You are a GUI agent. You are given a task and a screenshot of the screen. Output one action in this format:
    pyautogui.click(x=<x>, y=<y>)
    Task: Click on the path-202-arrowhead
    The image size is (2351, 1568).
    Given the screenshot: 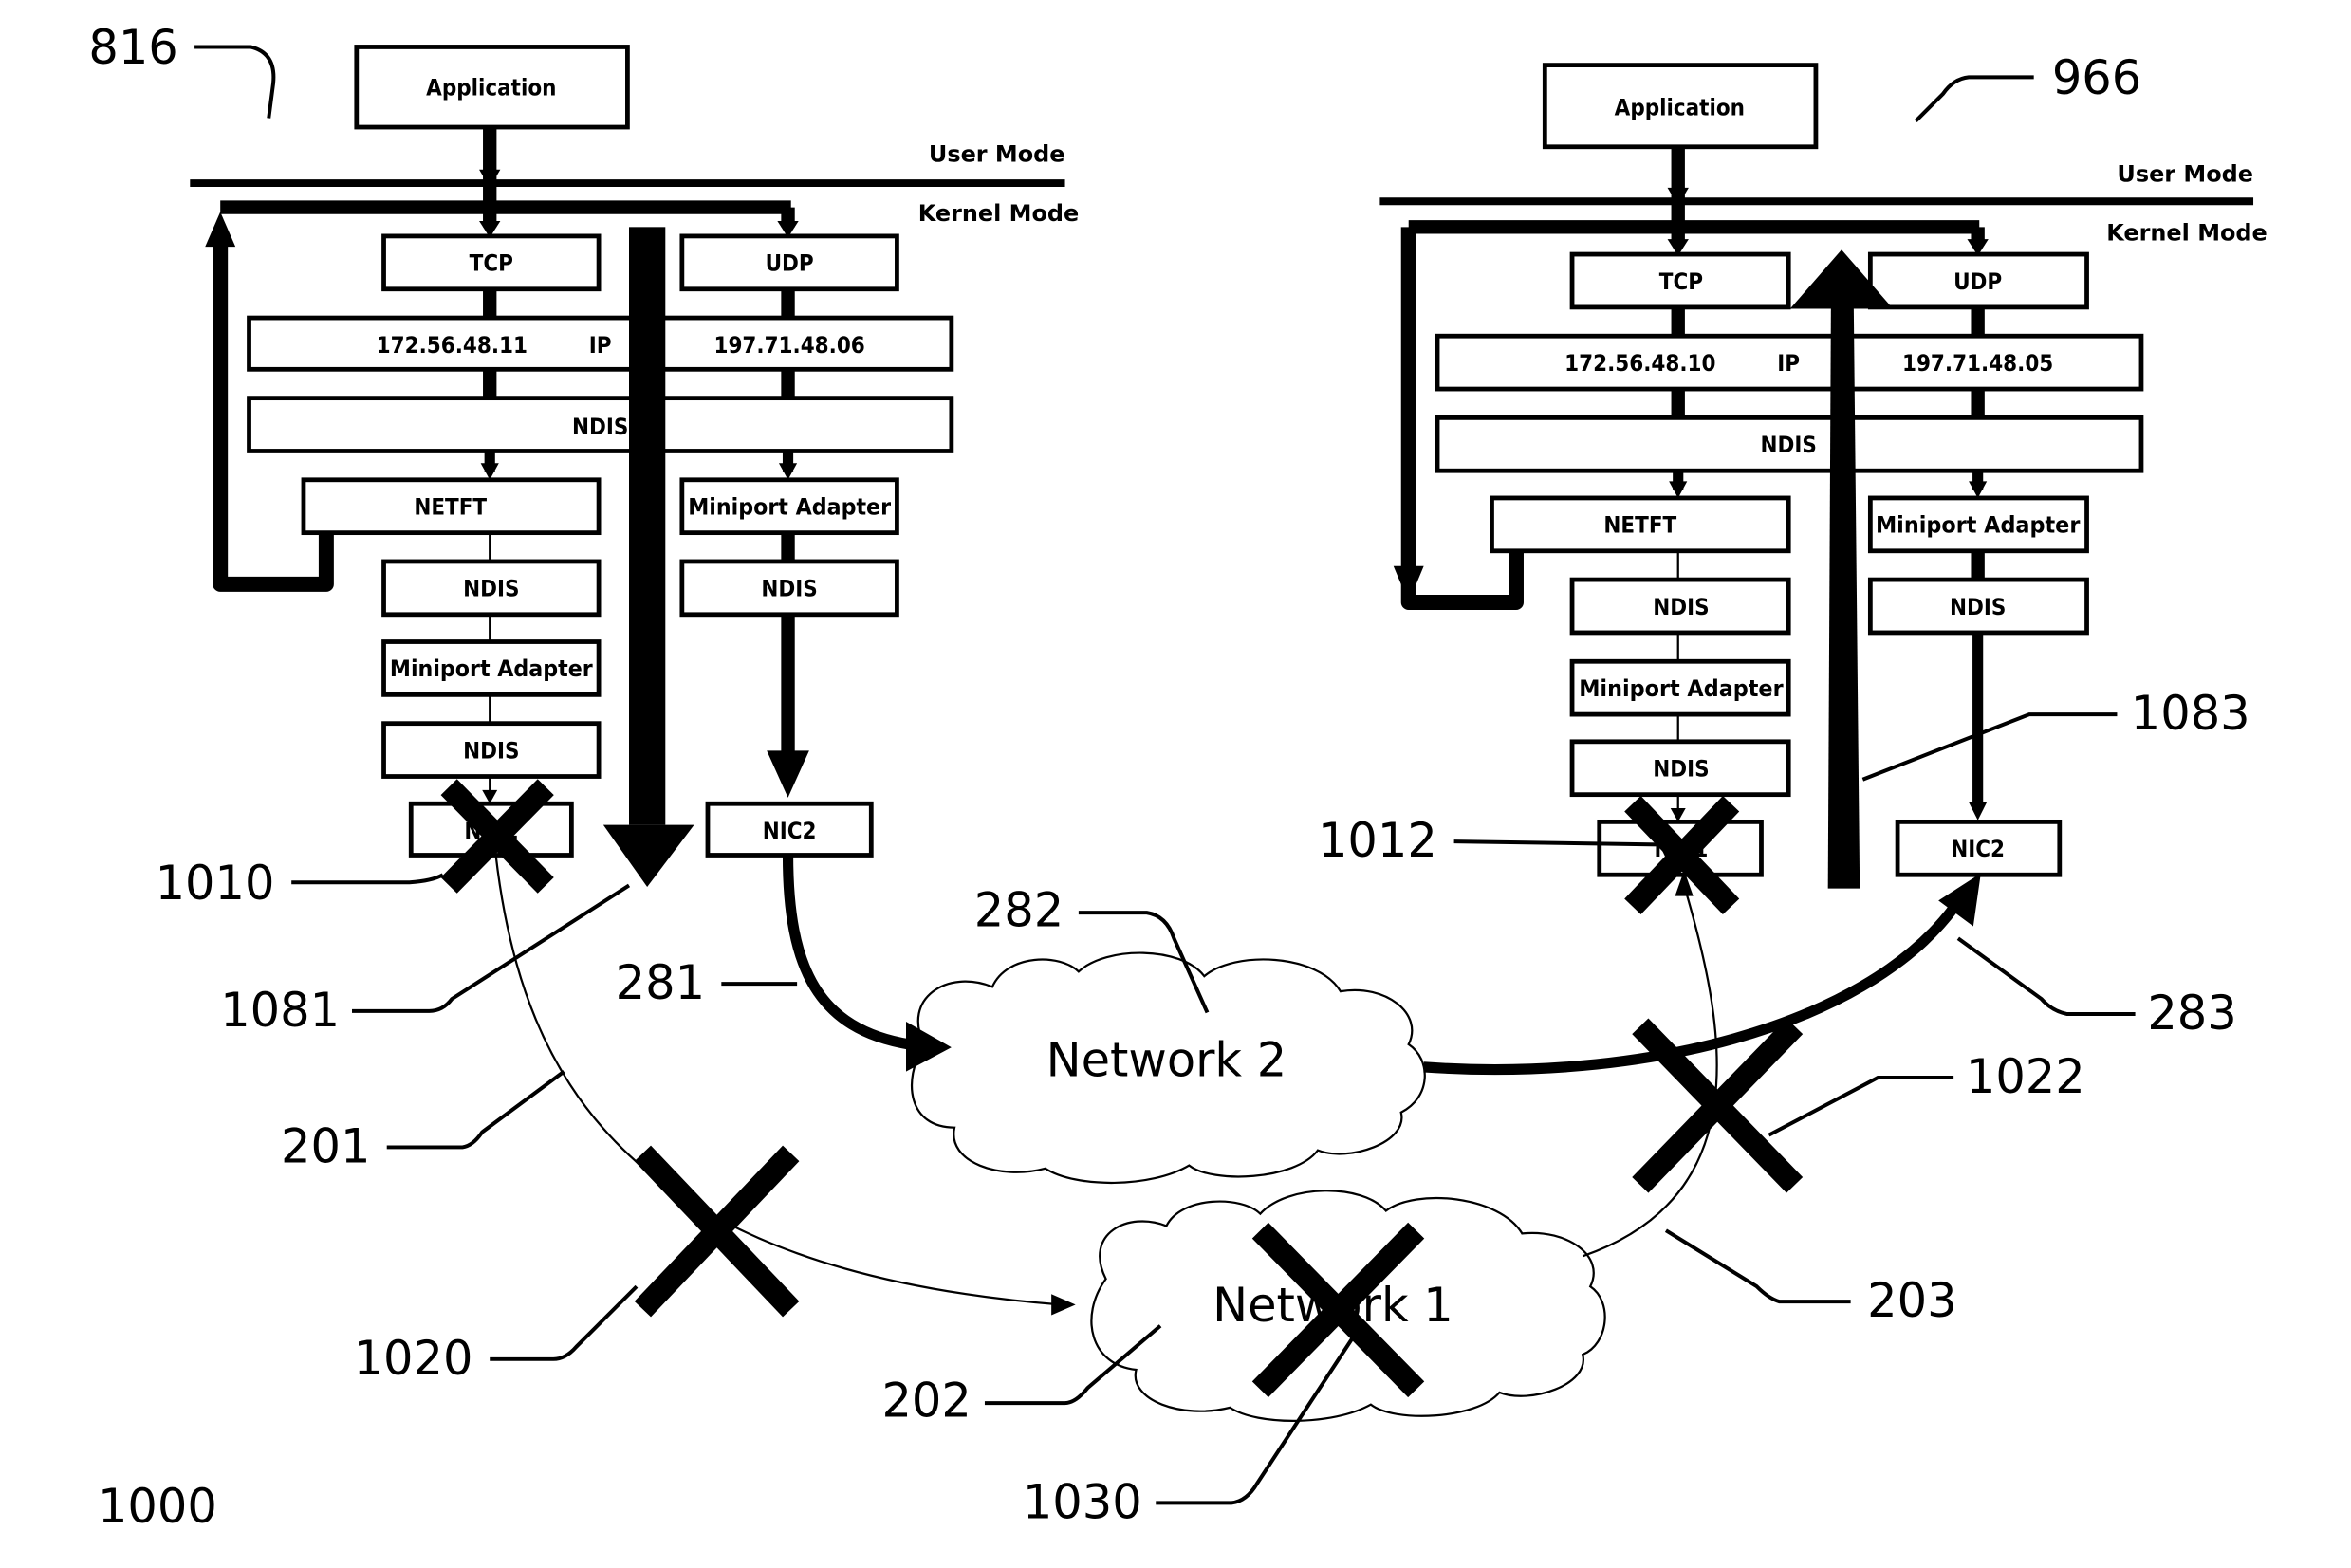 What is the action you would take?
    pyautogui.click(x=1064, y=1305)
    